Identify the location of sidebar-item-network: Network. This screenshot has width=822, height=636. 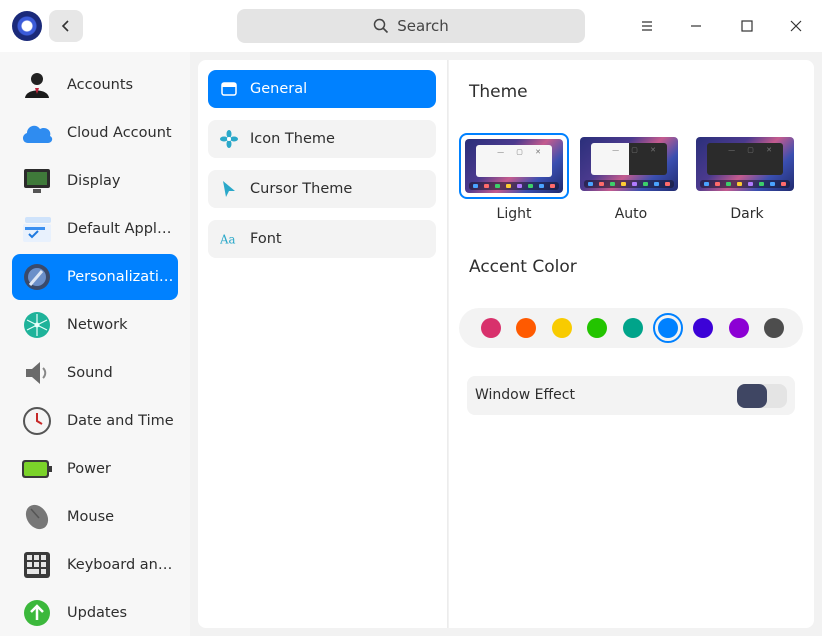
(95, 325).